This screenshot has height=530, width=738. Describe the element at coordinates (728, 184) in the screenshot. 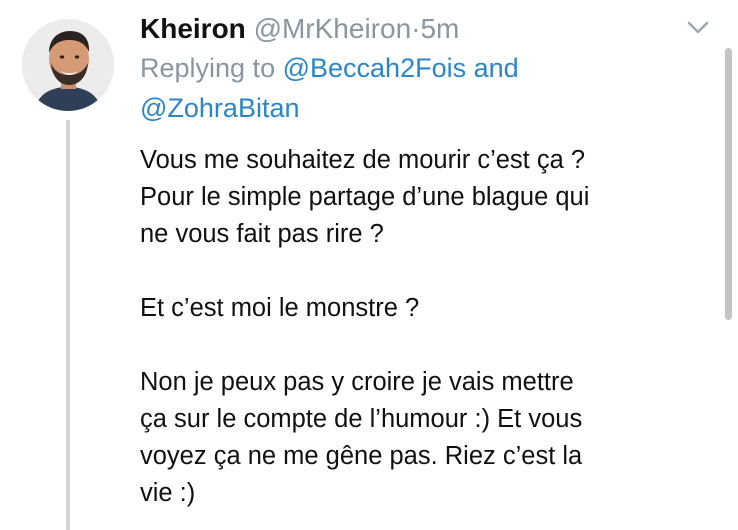

I see `scrollbar` at that location.